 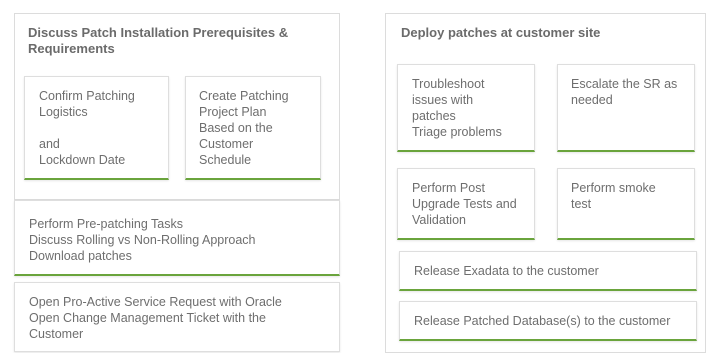 I want to click on title-line: Requirements, so click(x=71, y=48).